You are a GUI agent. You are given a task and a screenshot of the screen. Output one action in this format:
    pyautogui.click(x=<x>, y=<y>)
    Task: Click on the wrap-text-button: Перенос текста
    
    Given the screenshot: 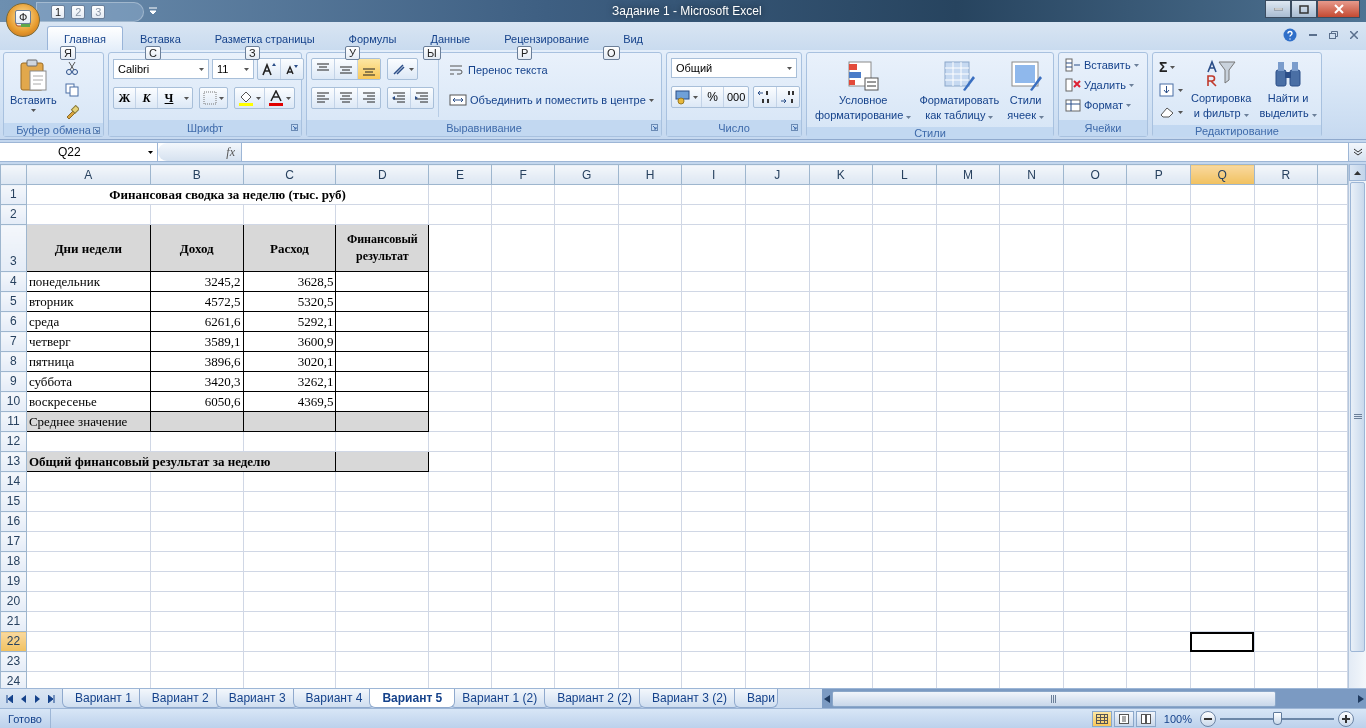 What is the action you would take?
    pyautogui.click(x=551, y=70)
    